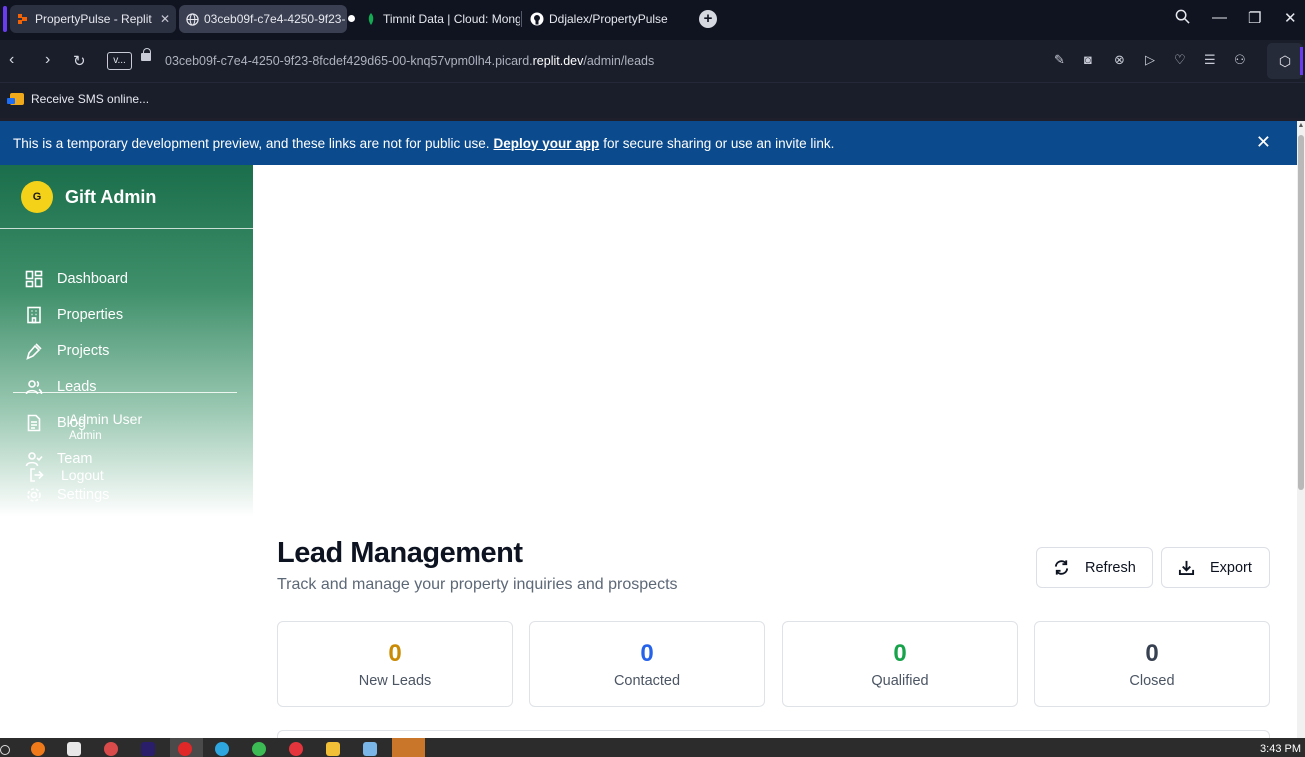  Describe the element at coordinates (263, 19) in the screenshot. I see `tab-replit-dev-preview: 03ceb09f-c7e4-4250-9f23-` at that location.